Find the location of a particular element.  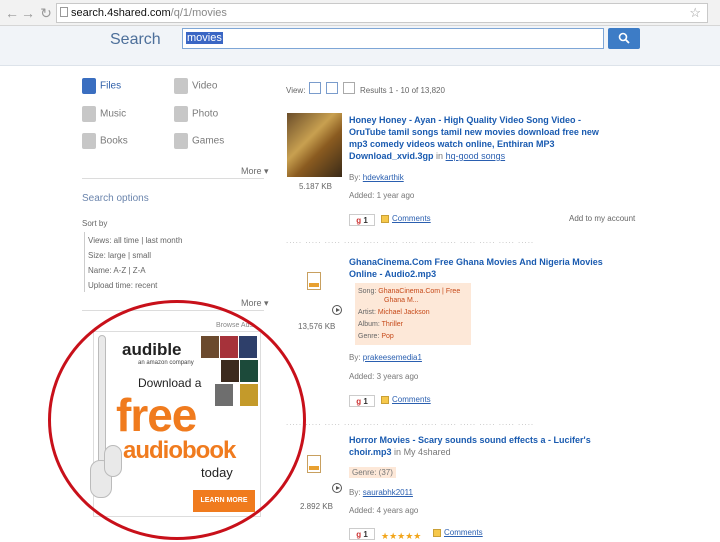

song-value: GhanaCinema.Com | Free is located at coordinates (419, 291).